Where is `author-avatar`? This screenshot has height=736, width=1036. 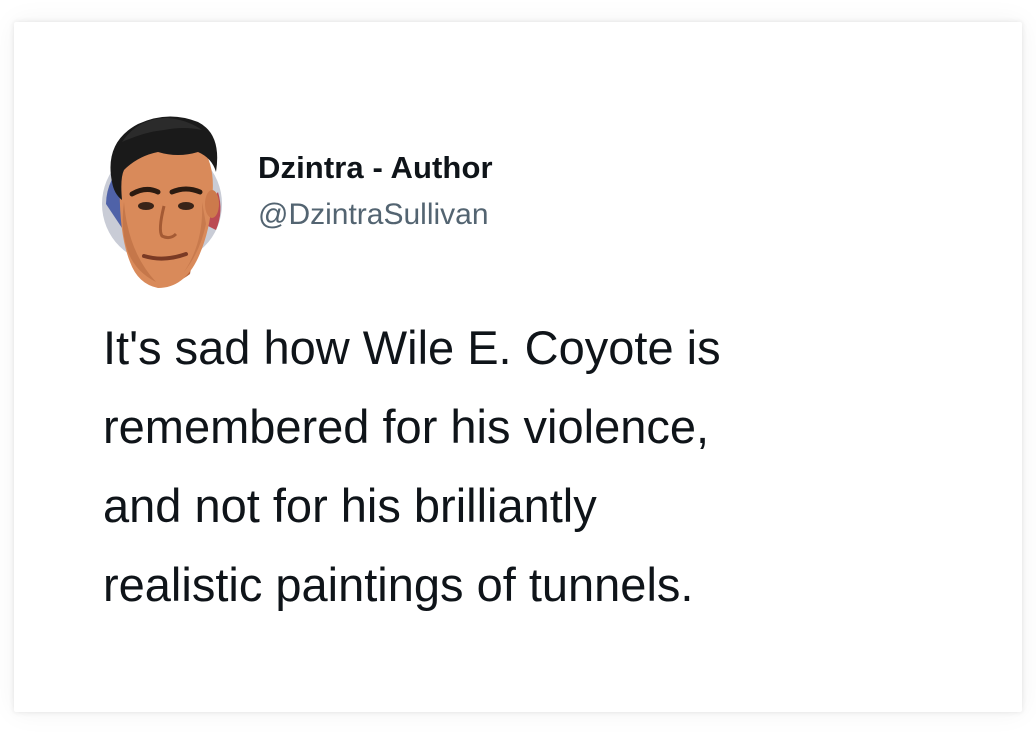 author-avatar is located at coordinates (165, 204).